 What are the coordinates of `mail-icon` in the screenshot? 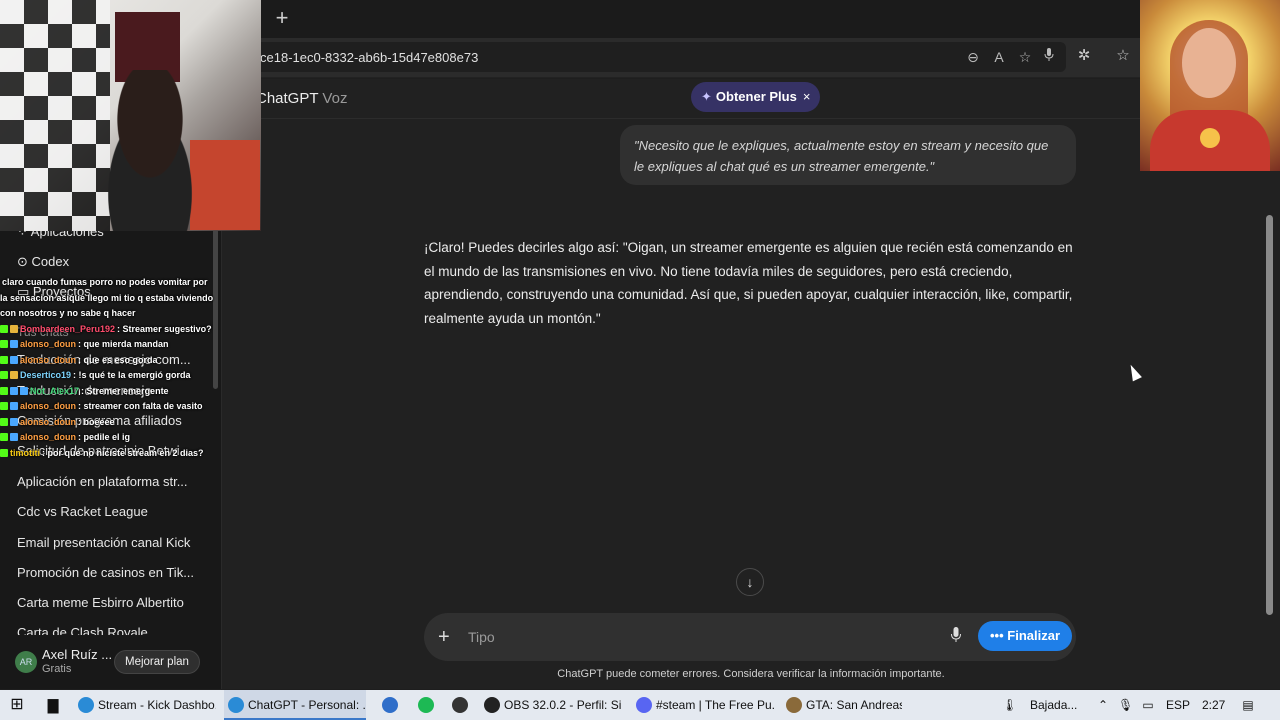 It's located at (390, 705).